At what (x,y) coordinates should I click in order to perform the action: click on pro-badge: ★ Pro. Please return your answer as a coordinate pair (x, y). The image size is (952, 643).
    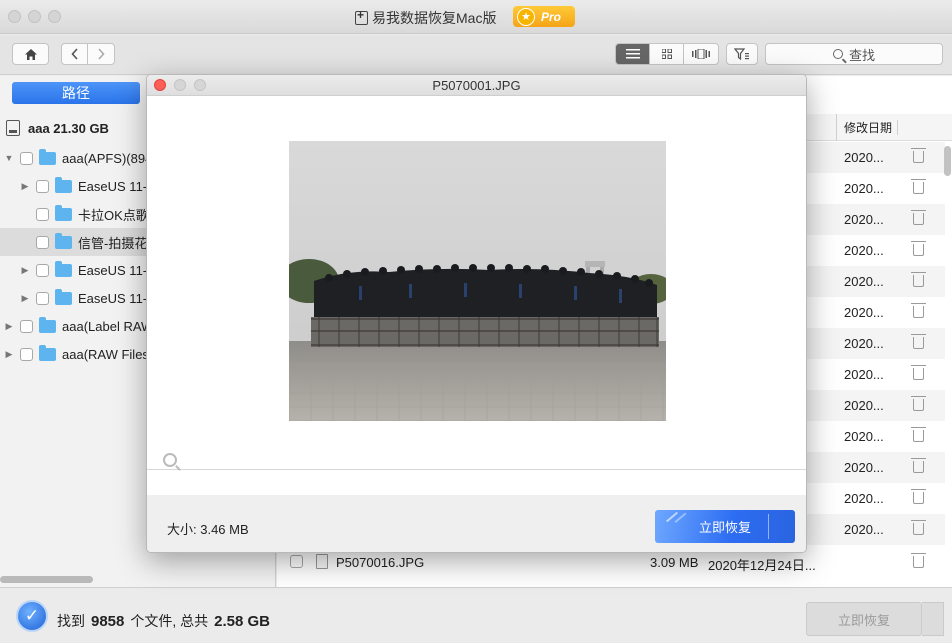
    Looking at the image, I should click on (544, 16).